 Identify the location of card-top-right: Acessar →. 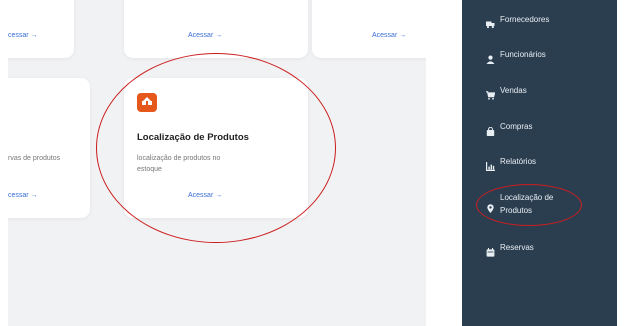
(369, 29).